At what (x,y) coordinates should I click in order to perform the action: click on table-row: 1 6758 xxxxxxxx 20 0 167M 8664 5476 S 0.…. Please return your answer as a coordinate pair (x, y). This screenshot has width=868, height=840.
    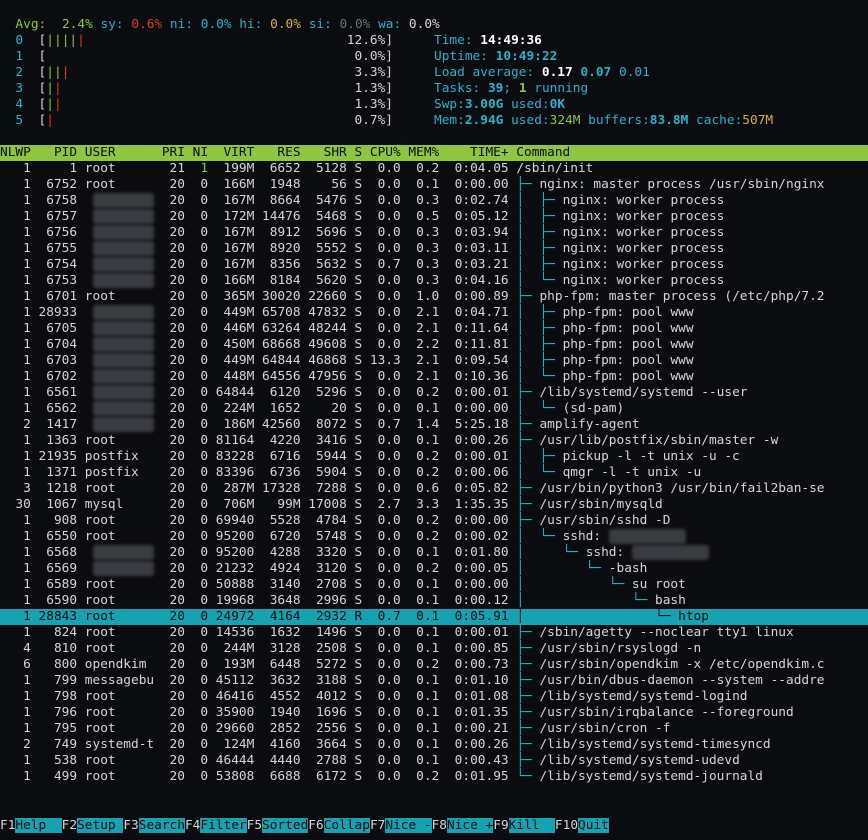
    Looking at the image, I should click on (362, 201).